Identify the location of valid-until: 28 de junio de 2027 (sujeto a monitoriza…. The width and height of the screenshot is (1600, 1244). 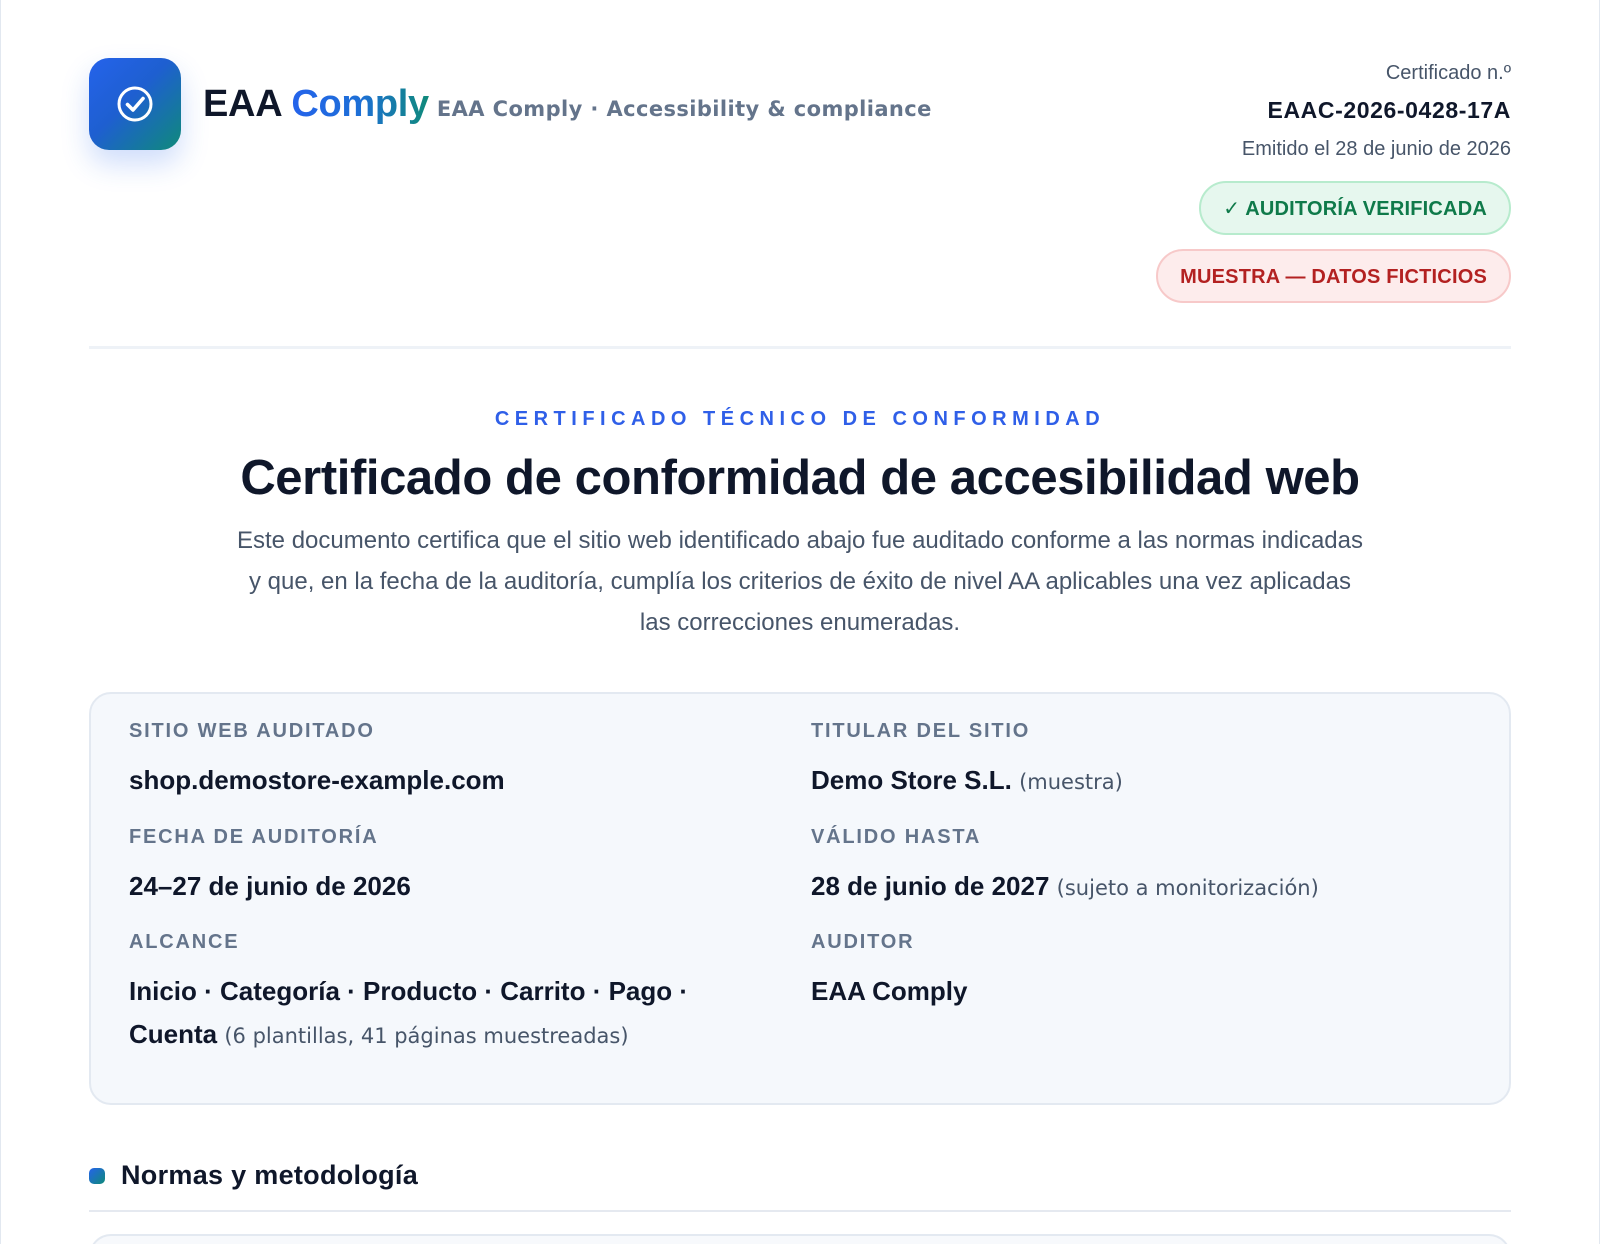
(1131, 887).